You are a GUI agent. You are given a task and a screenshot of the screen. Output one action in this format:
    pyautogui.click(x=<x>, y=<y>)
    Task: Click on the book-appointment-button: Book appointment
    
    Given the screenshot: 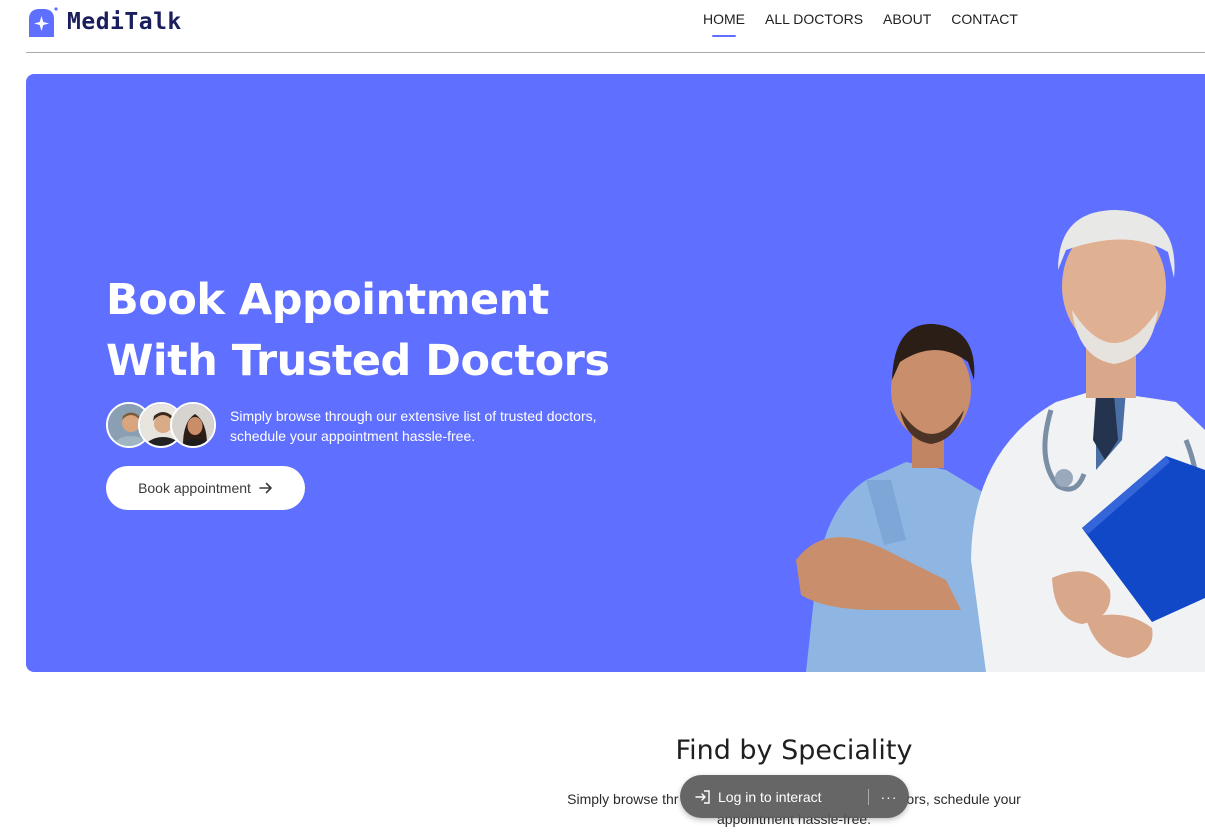 What is the action you would take?
    pyautogui.click(x=205, y=488)
    